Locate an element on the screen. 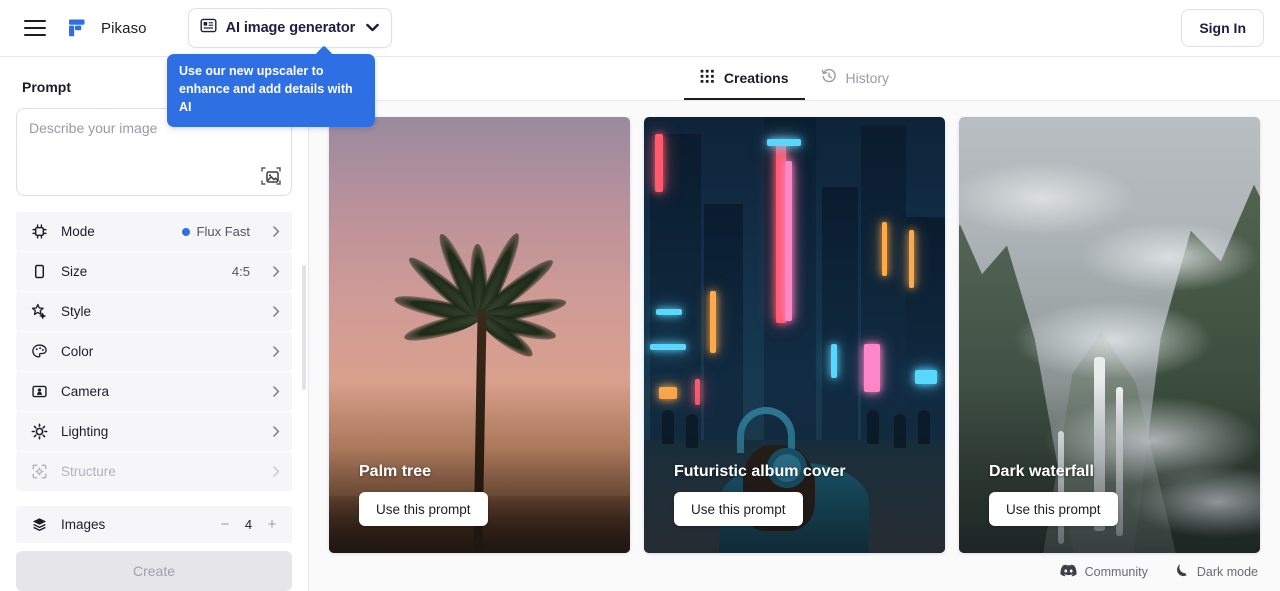 The image size is (1280, 591). grid-icon is located at coordinates (707, 78).